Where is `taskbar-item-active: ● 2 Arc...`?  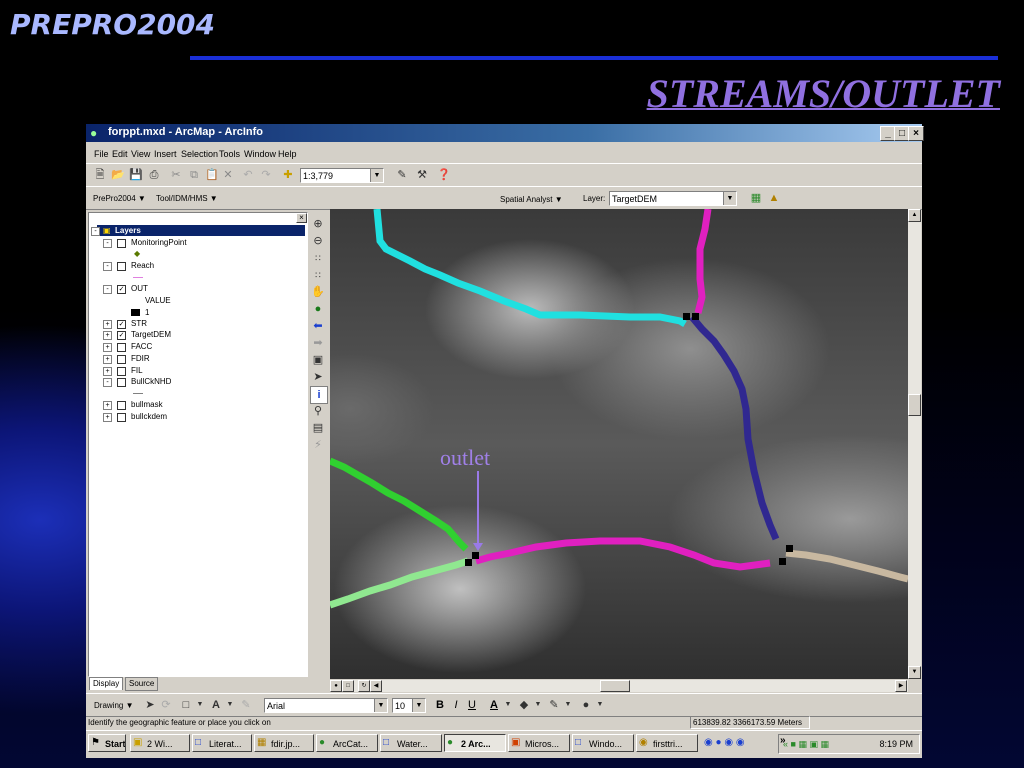 taskbar-item-active: ● 2 Arc... is located at coordinates (475, 743).